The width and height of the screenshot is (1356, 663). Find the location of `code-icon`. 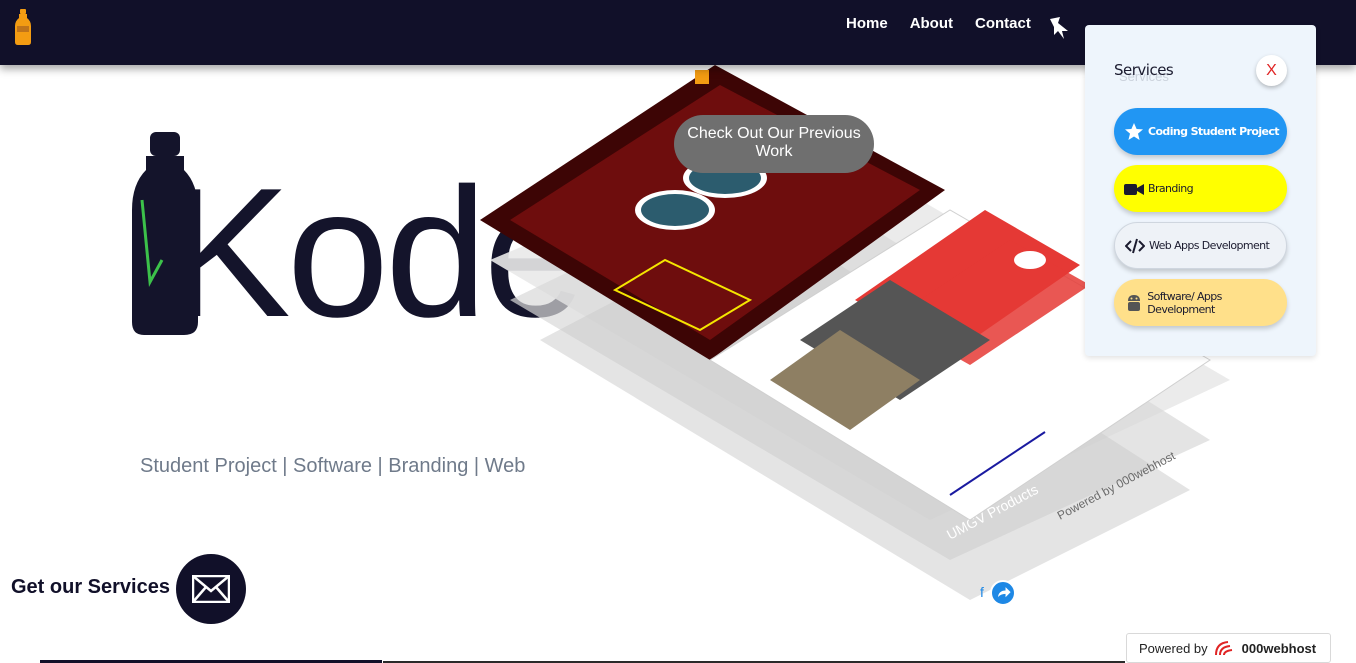

code-icon is located at coordinates (1135, 246).